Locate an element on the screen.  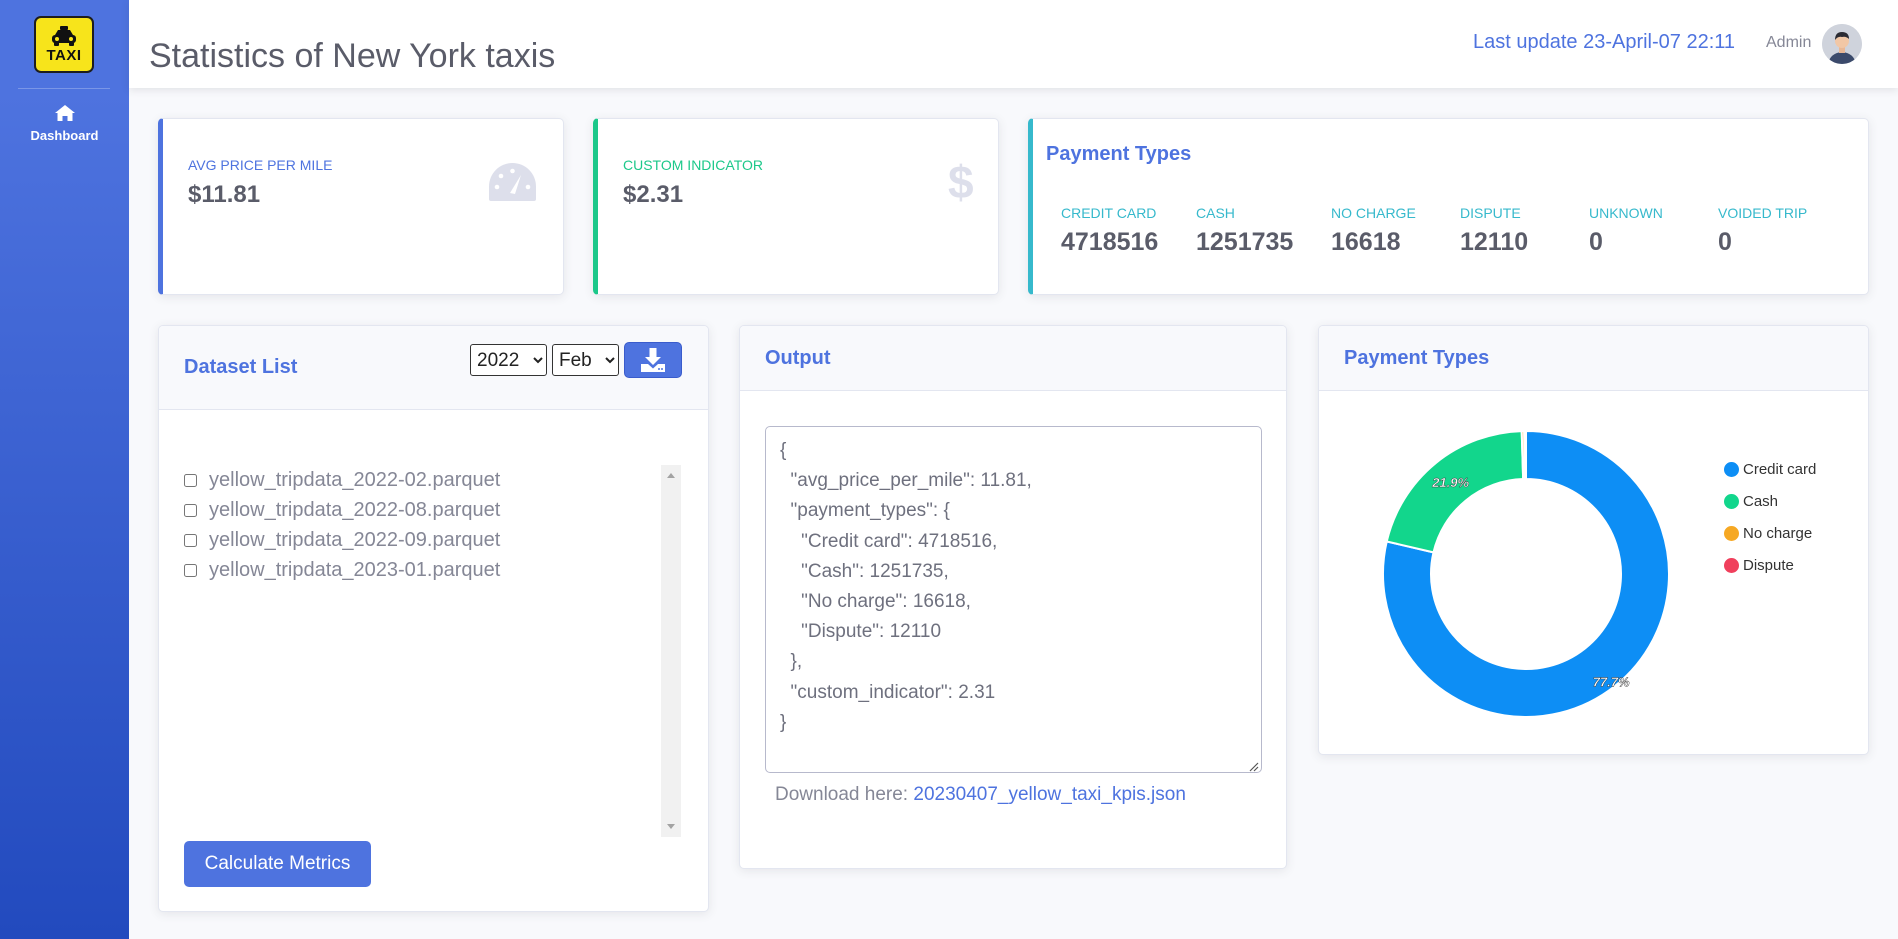
download-icon is located at coordinates (653, 360).